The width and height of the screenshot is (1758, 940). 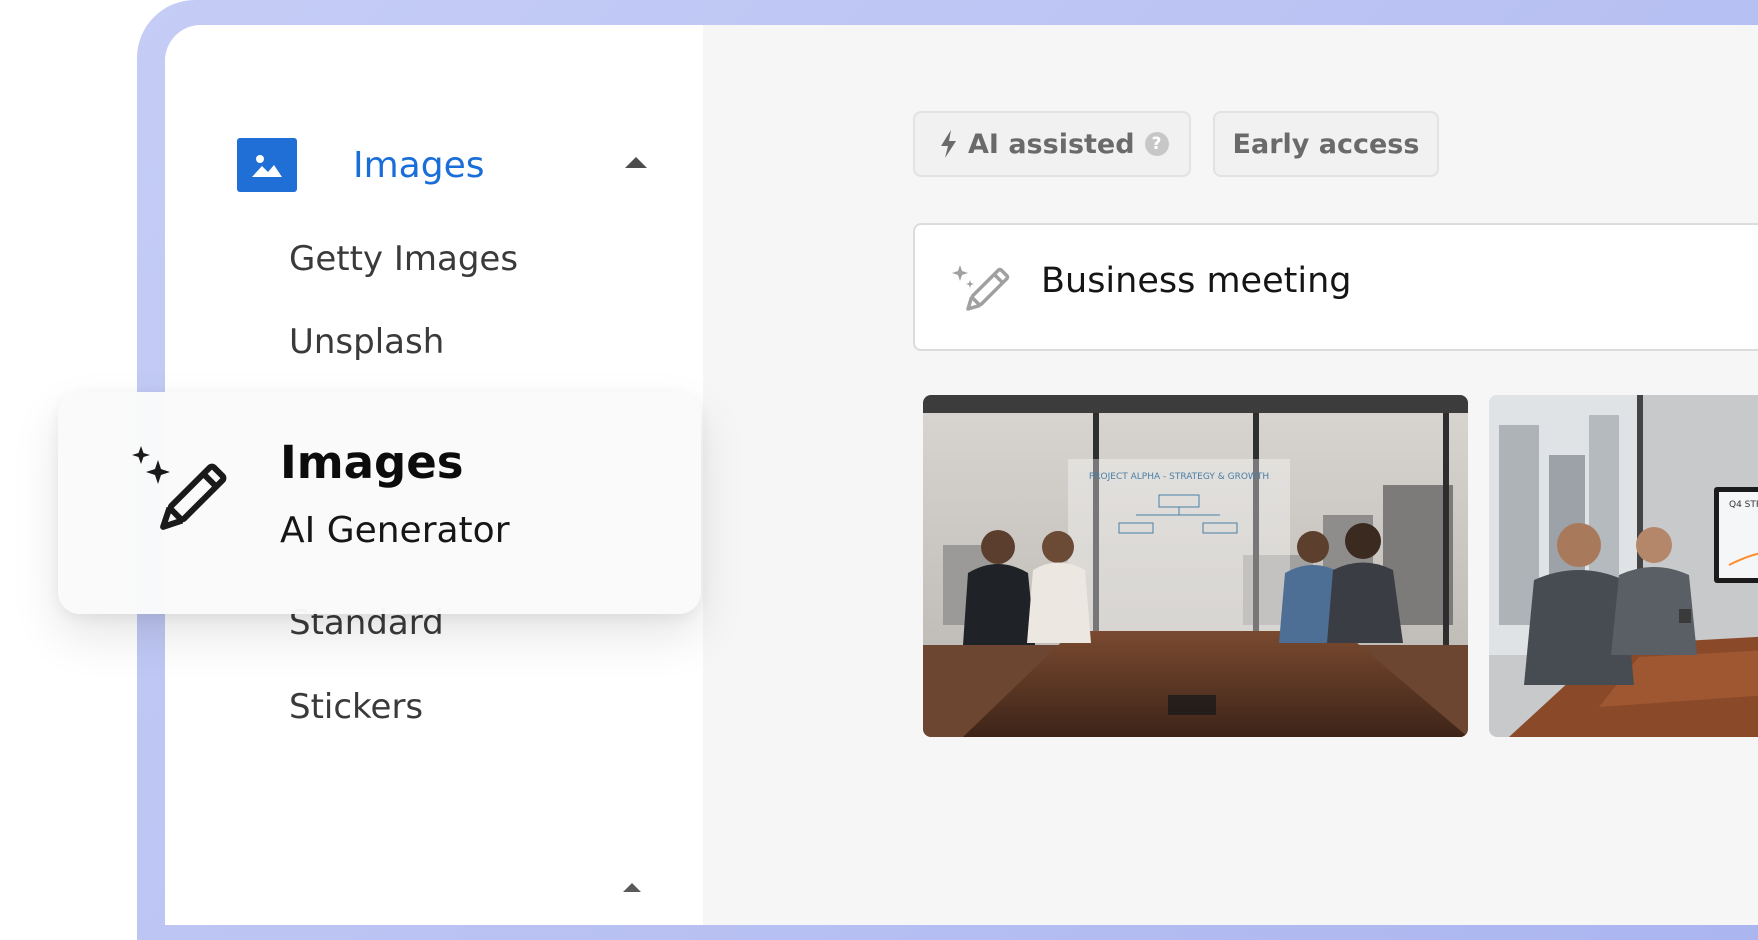 I want to click on ai-generator-card: Images AI Generator, so click(x=379, y=503).